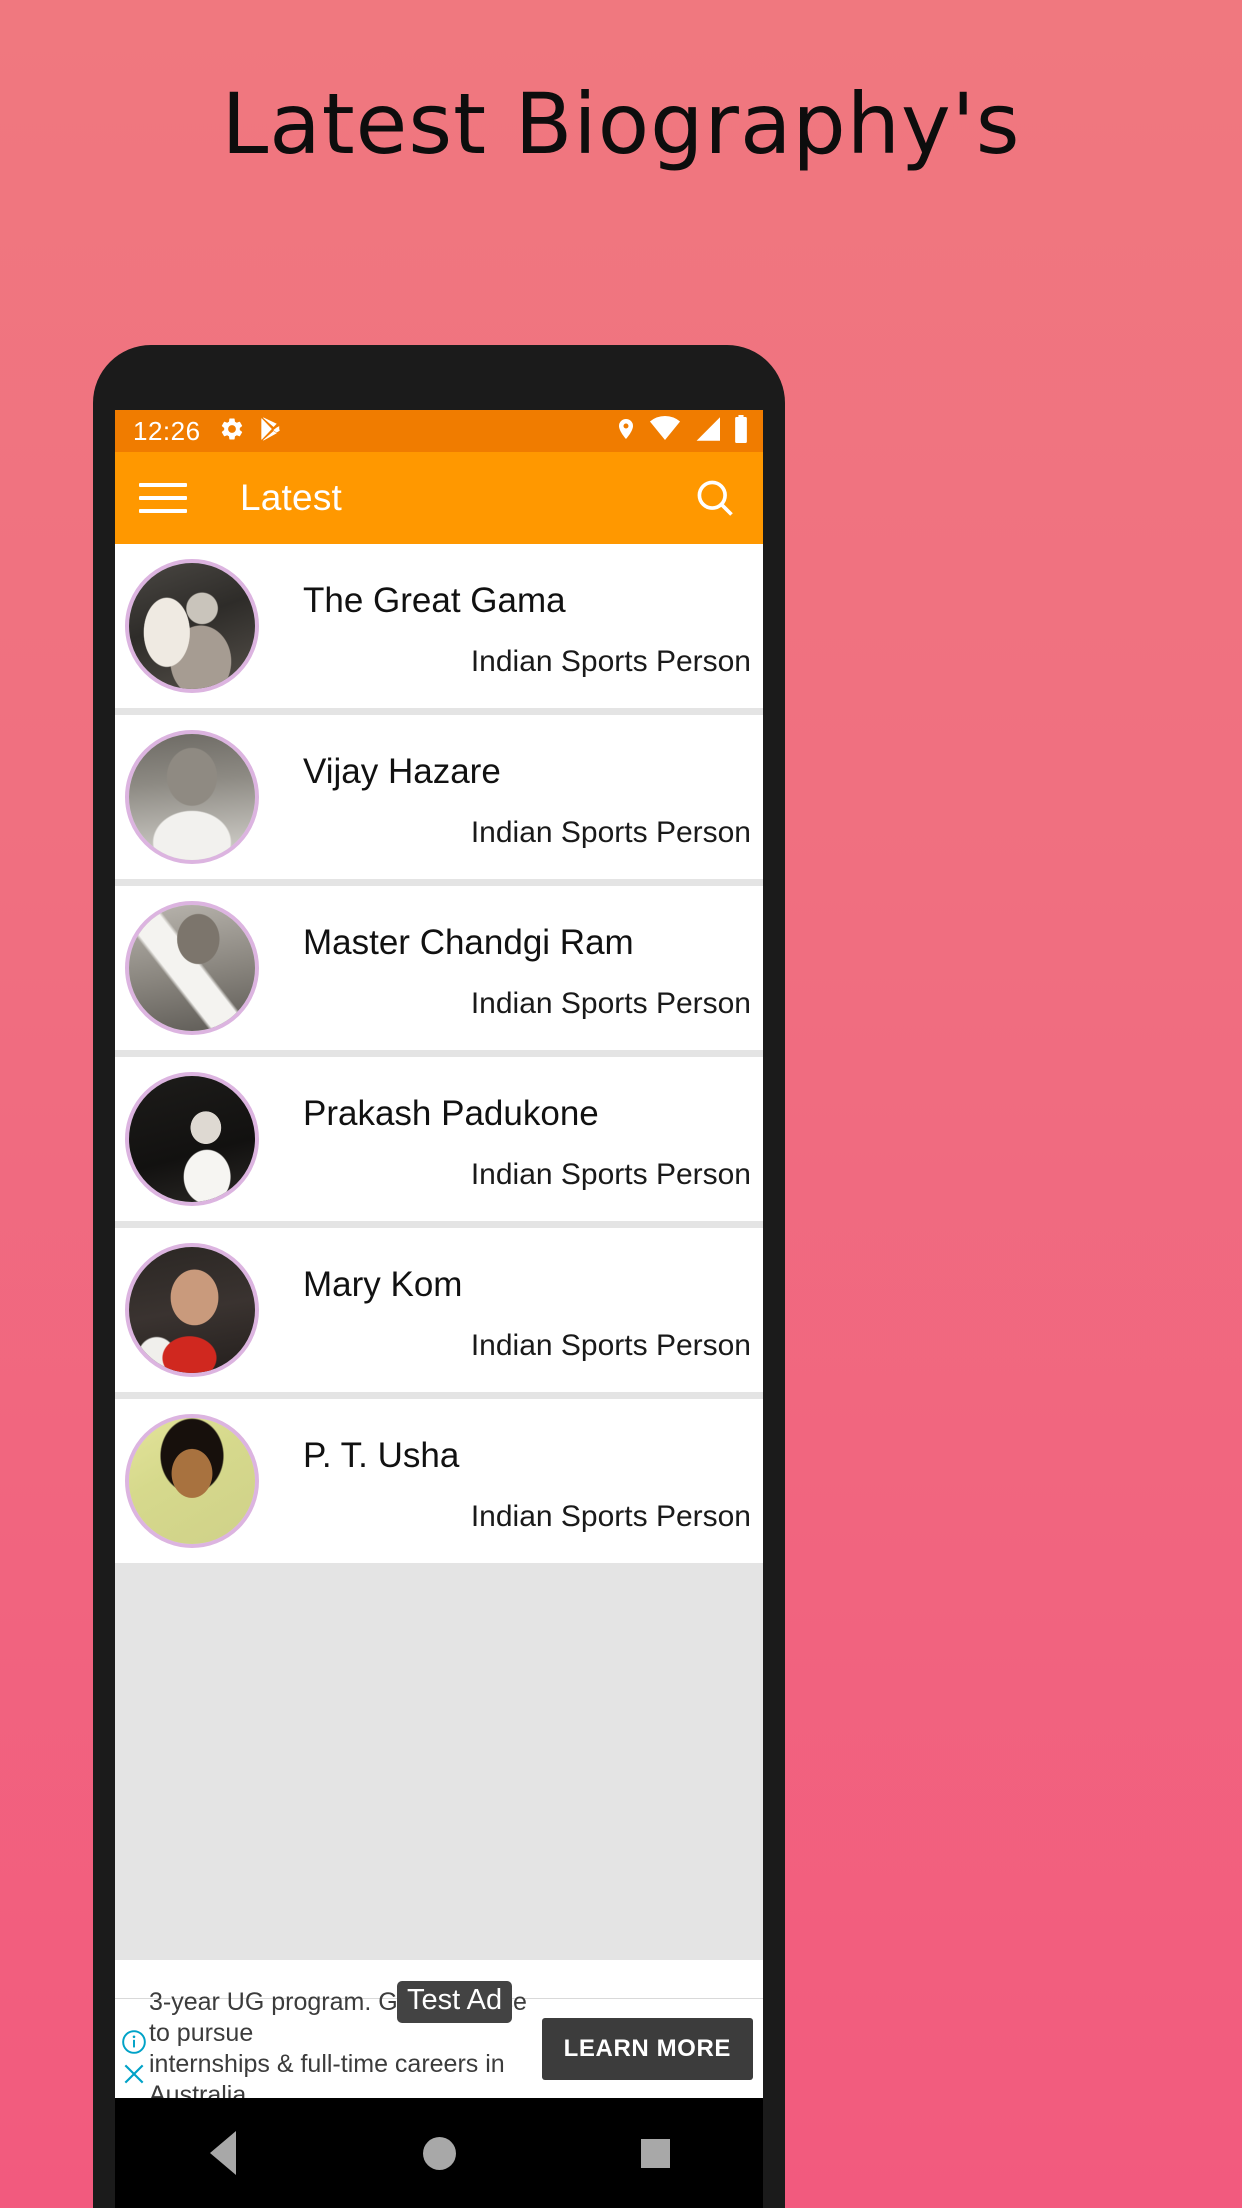 The image size is (1242, 2208). I want to click on list-item-text: The Great Gama Indian Sports Person, so click(511, 626).